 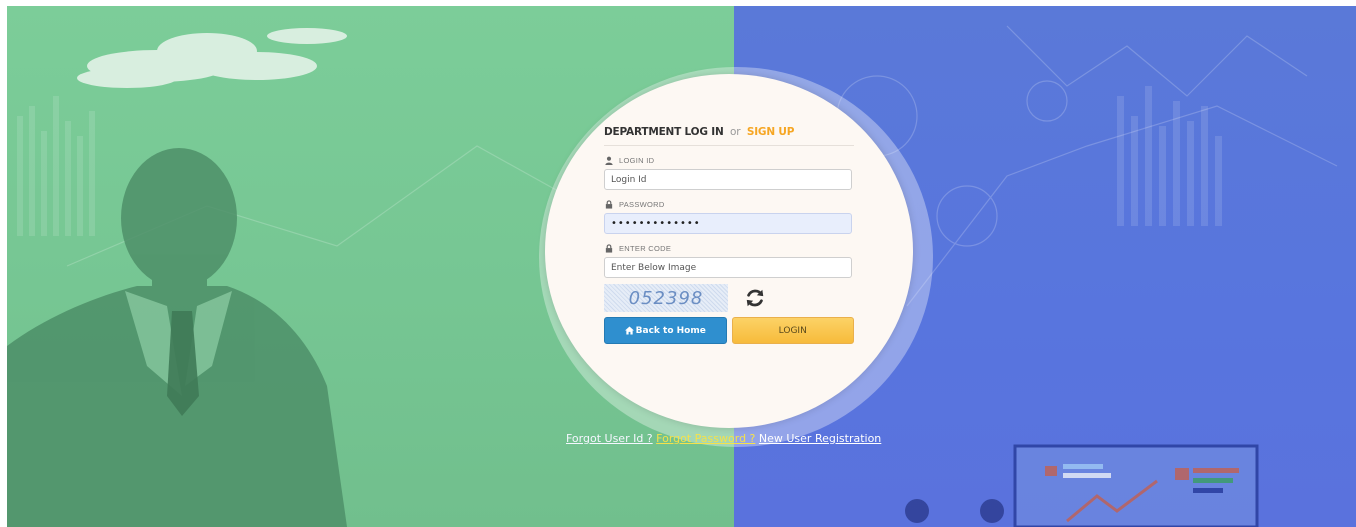 I want to click on back-to-home-label: Back to Home, so click(x=670, y=330).